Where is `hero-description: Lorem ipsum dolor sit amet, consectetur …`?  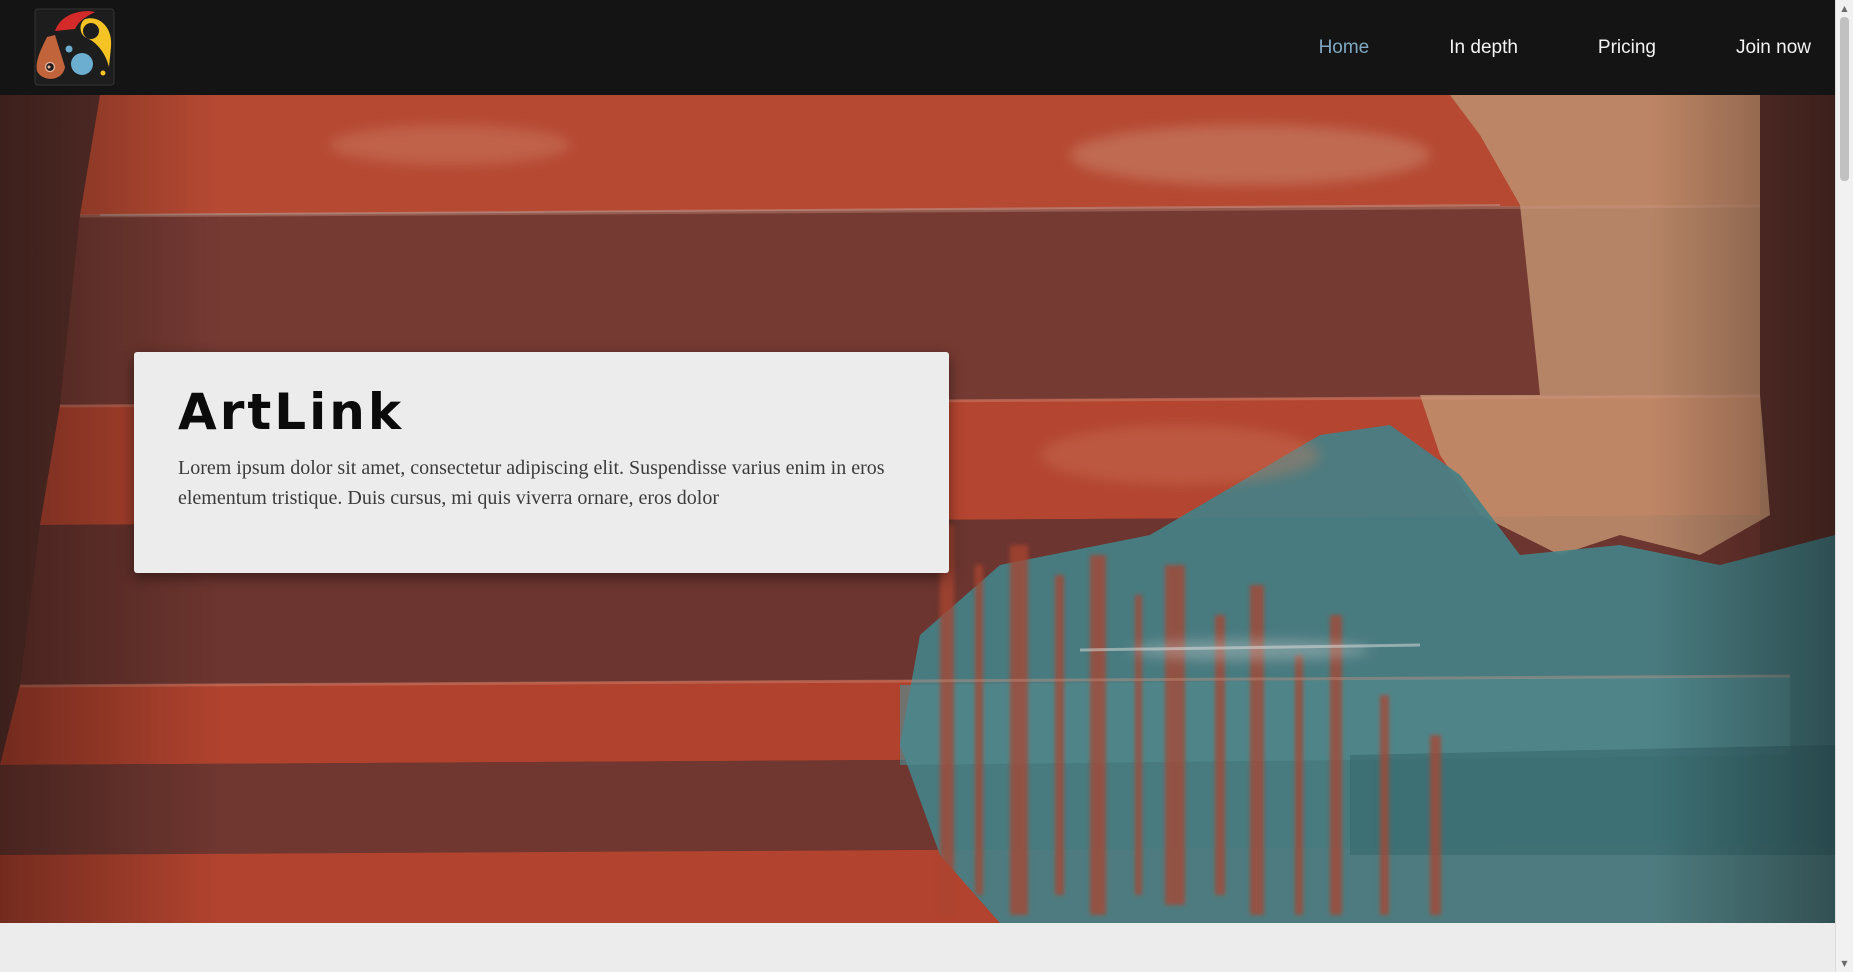 hero-description: Lorem ipsum dolor sit amet, consectetur … is located at coordinates (531, 482).